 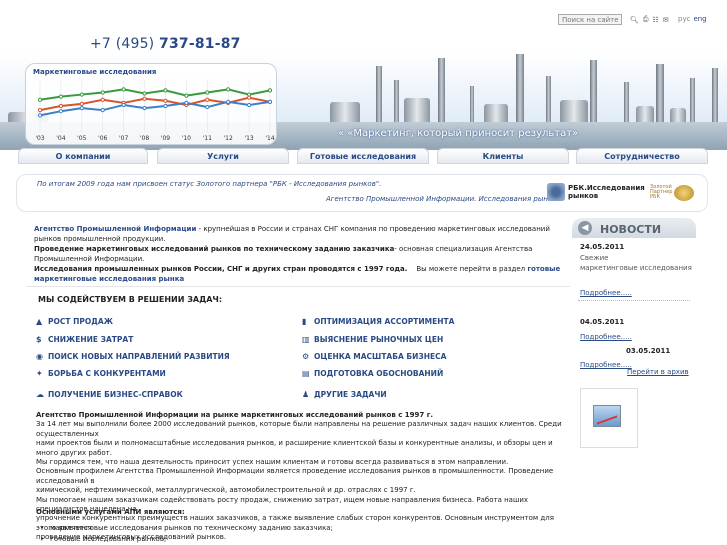 What do you see at coordinates (666, 20) in the screenshot?
I see `mail-icon: ✉` at bounding box center [666, 20].